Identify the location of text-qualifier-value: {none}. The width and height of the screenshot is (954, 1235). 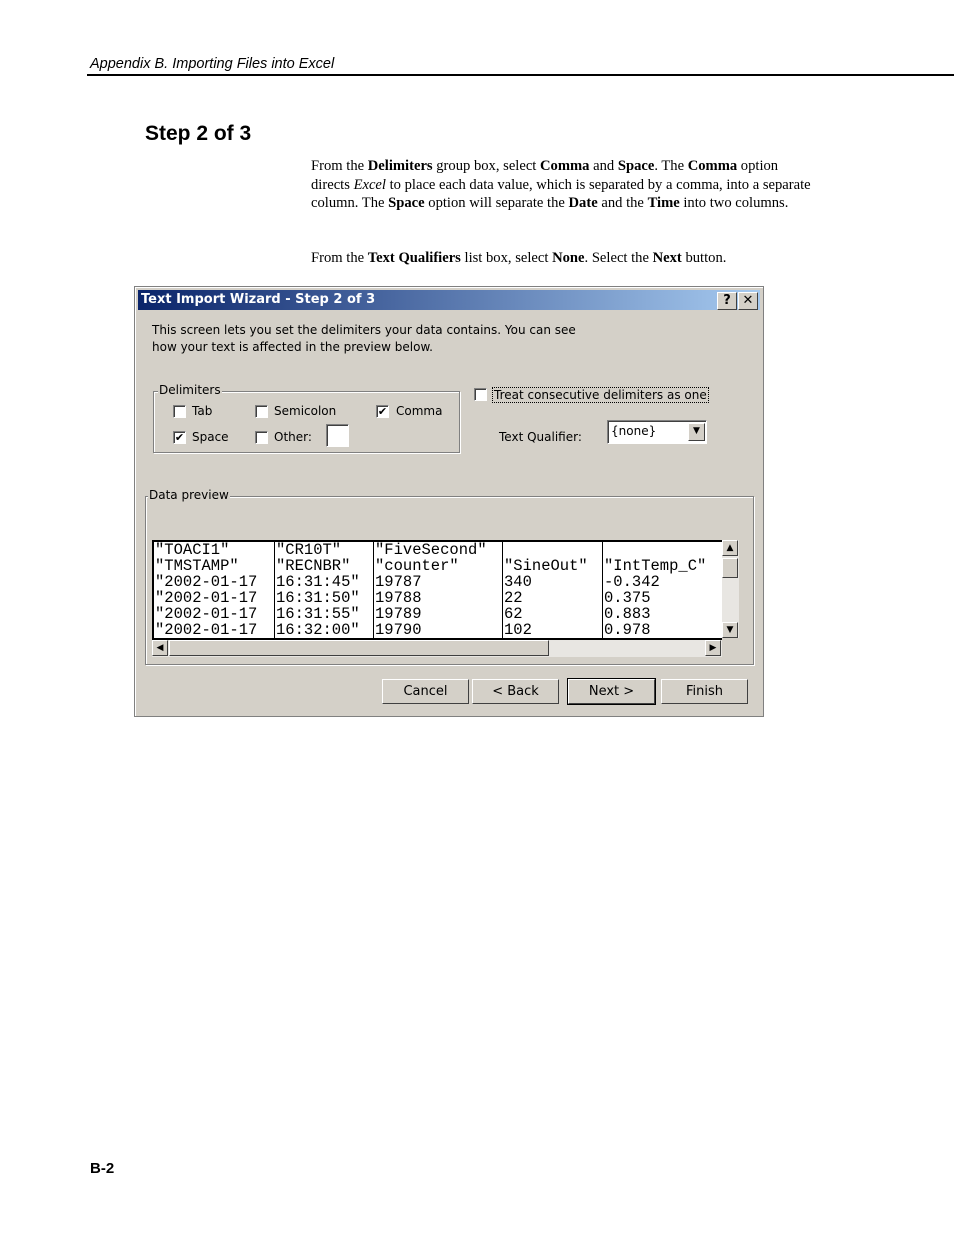
(634, 431).